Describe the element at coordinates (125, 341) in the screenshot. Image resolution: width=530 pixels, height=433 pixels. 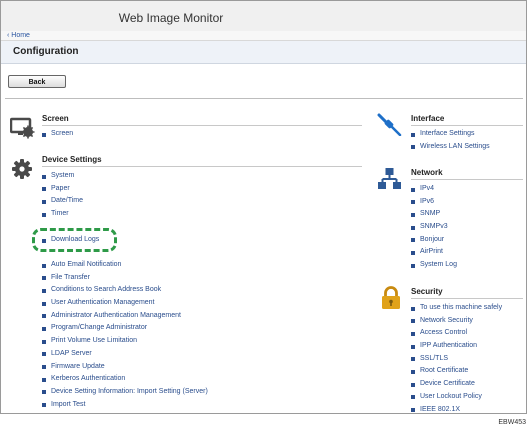
I see `device-settings-menu-item: Print Volume Use Limitation` at that location.